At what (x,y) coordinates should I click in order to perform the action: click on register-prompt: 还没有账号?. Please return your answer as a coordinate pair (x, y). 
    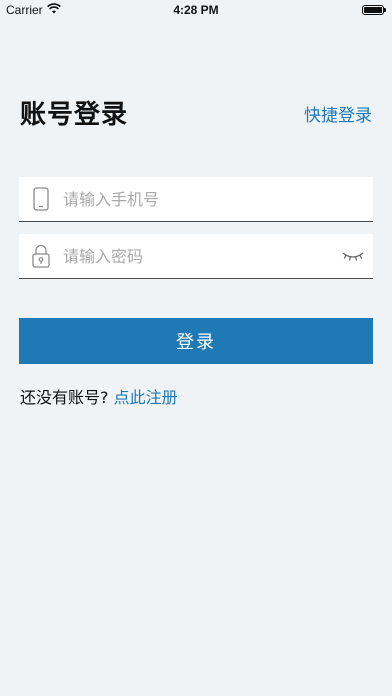
    Looking at the image, I should click on (64, 397).